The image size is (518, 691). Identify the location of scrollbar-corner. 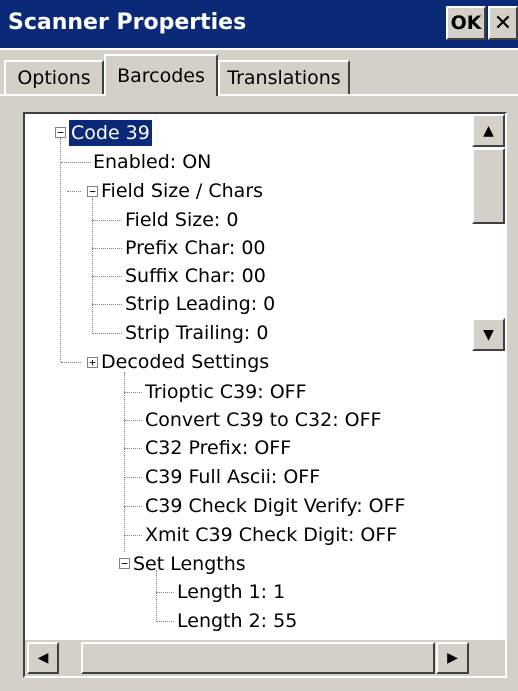
(488, 658).